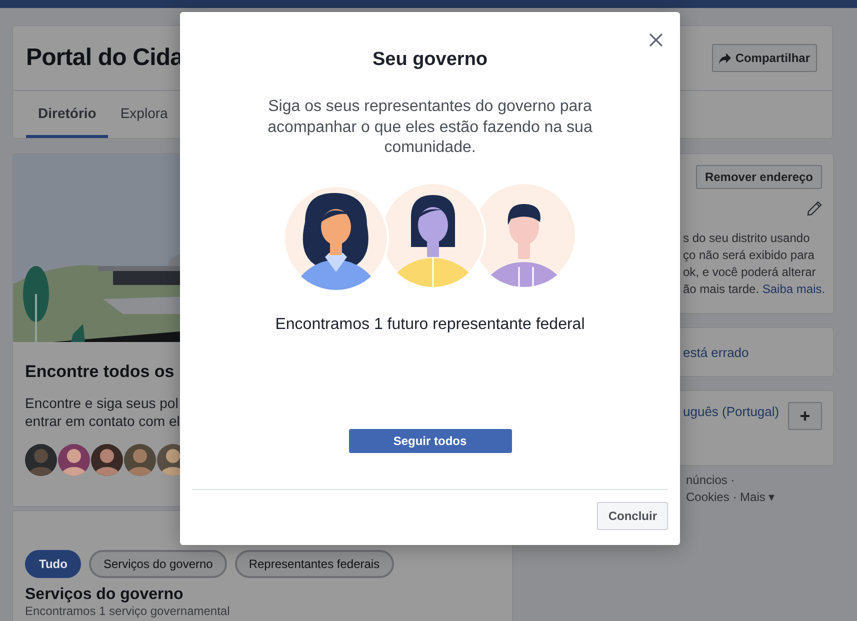  I want to click on section-heading: Encontre todos os, so click(100, 372).